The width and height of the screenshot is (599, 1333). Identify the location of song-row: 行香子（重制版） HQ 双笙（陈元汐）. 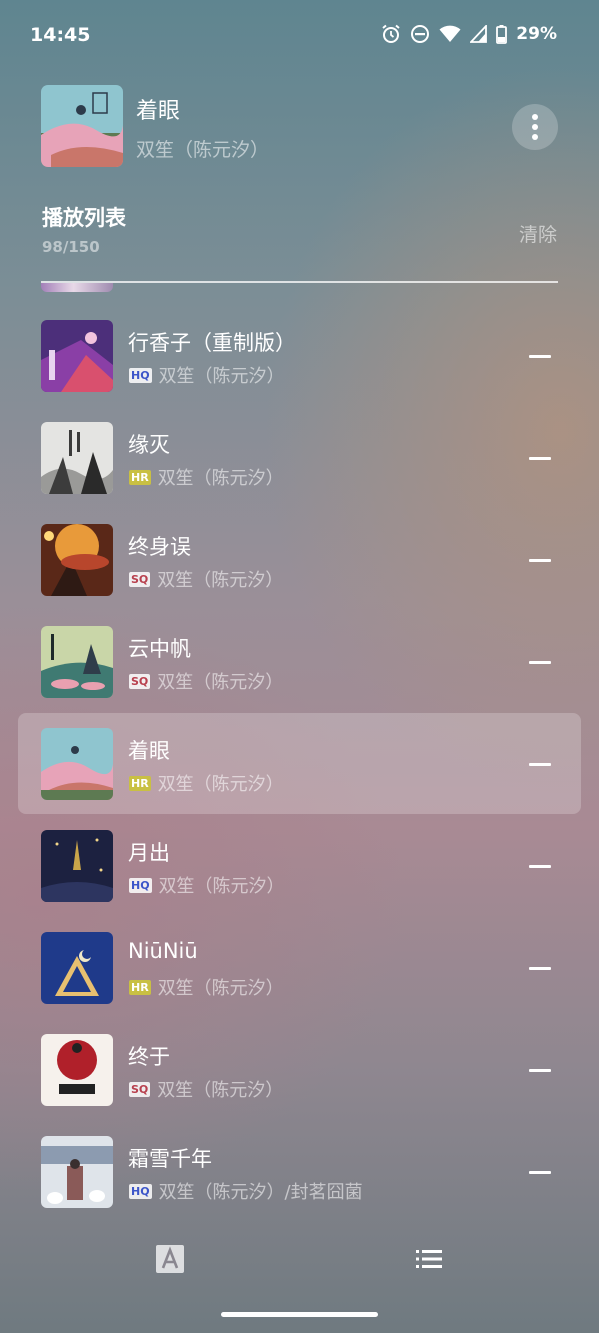
(299, 355).